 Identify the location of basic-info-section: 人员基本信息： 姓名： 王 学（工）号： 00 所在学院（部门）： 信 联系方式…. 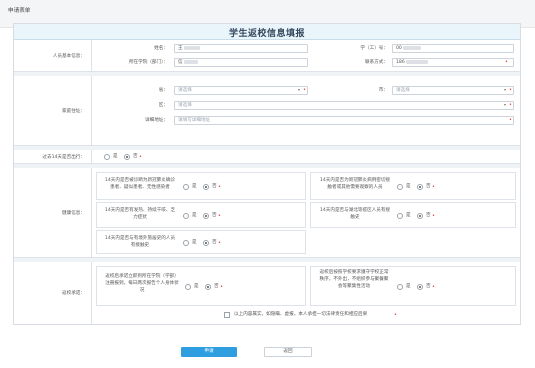
(267, 56).